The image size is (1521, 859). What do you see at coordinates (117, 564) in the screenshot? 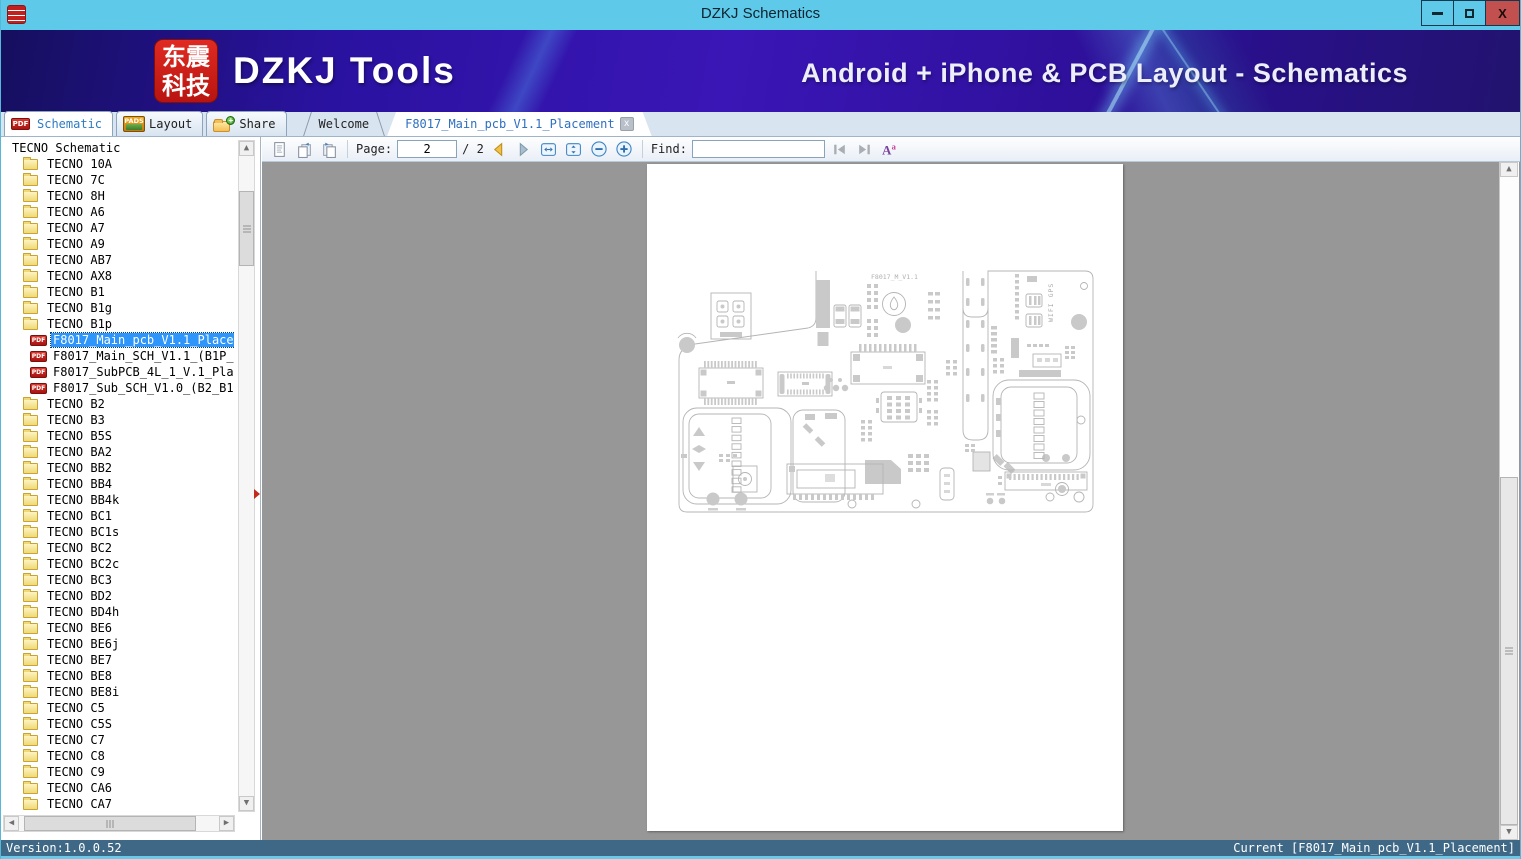
I see `tree-folder: TECNO BC2c` at bounding box center [117, 564].